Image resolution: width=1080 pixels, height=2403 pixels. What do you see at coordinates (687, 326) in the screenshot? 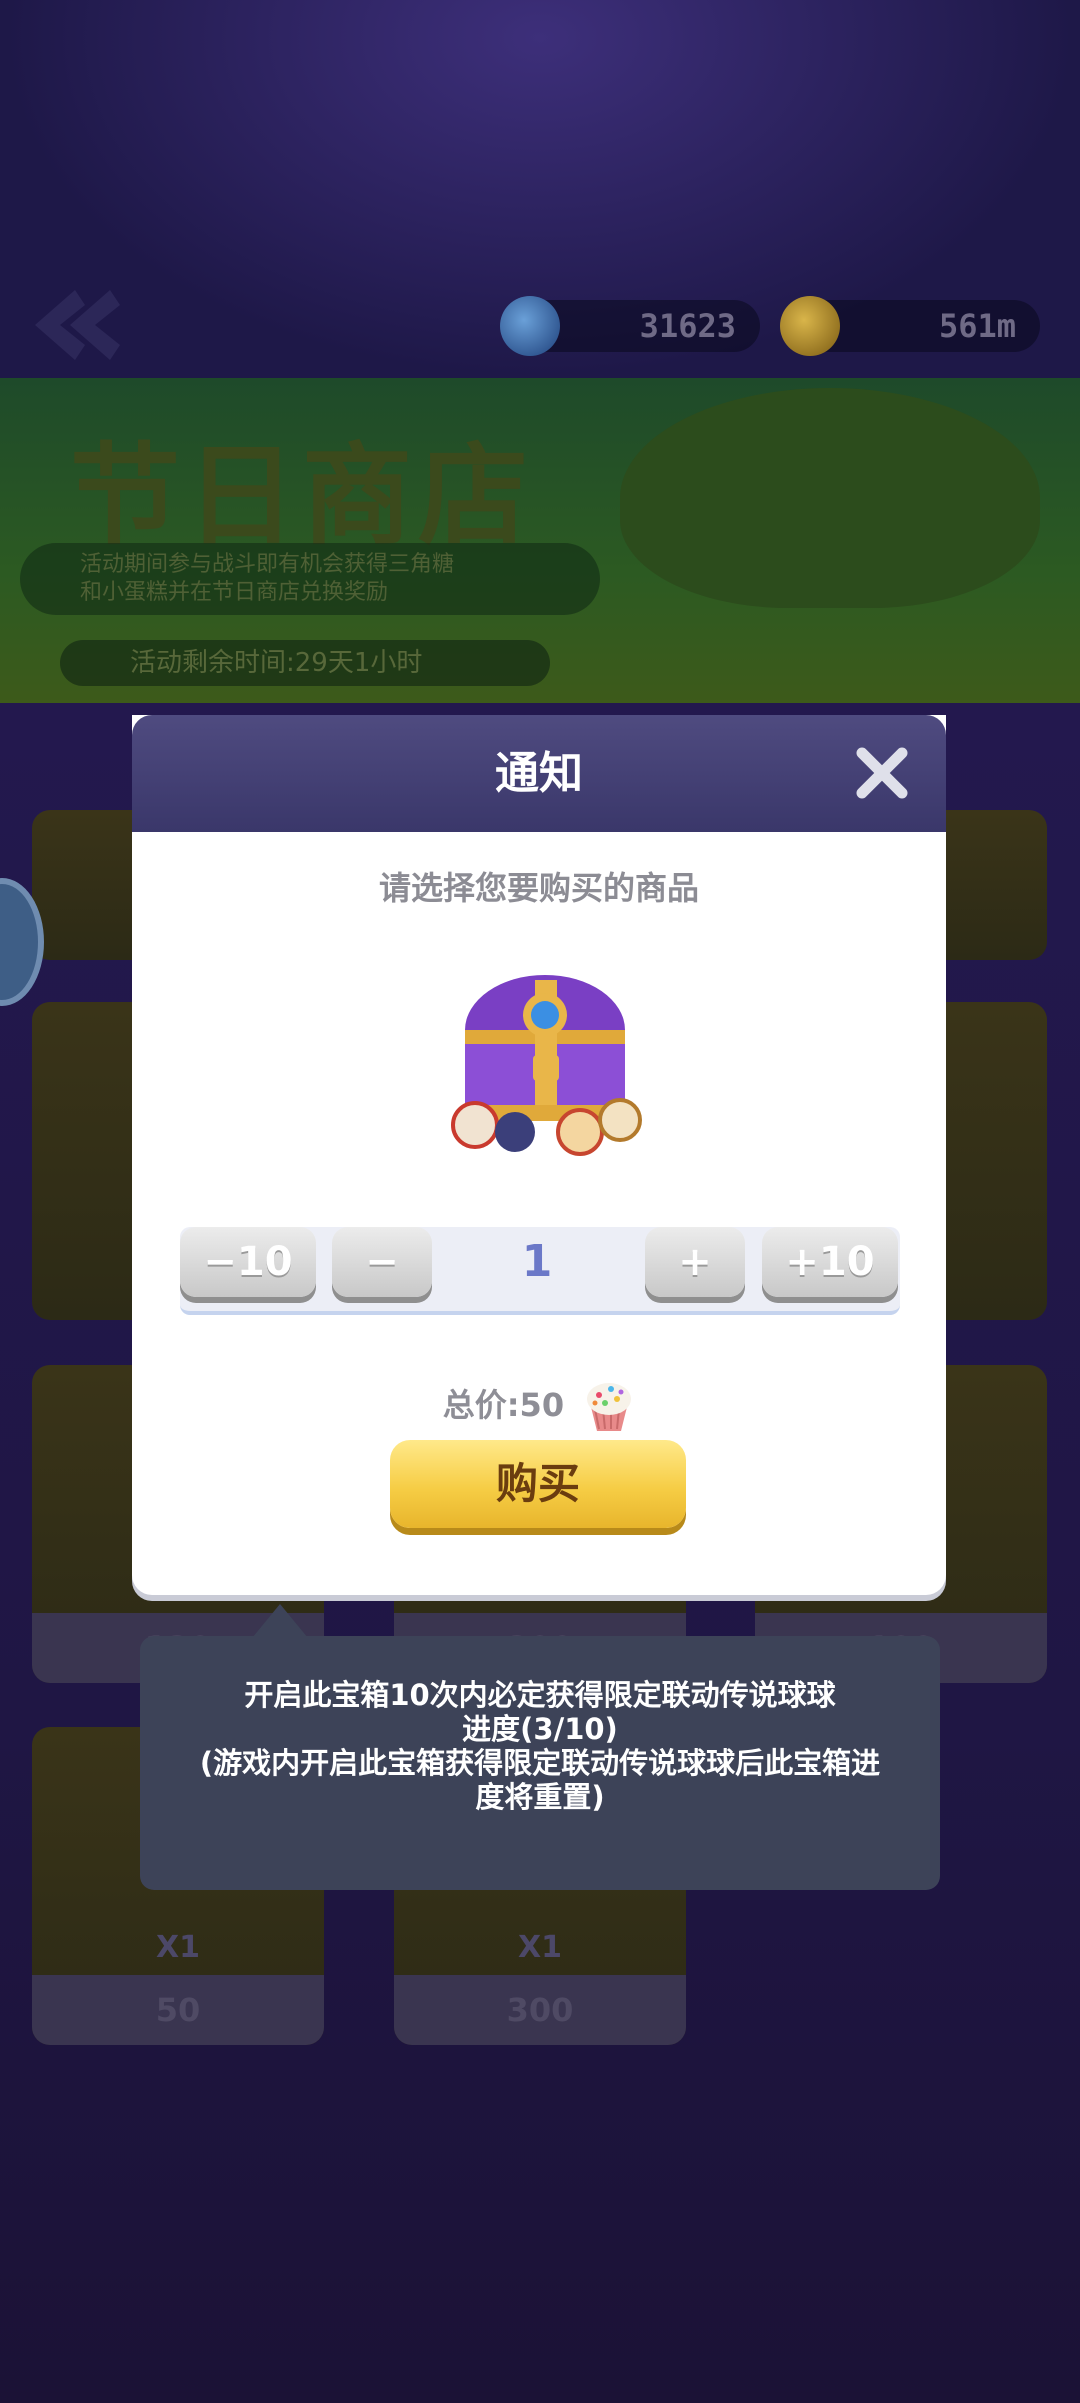
I see `gem-amount: 31623` at bounding box center [687, 326].